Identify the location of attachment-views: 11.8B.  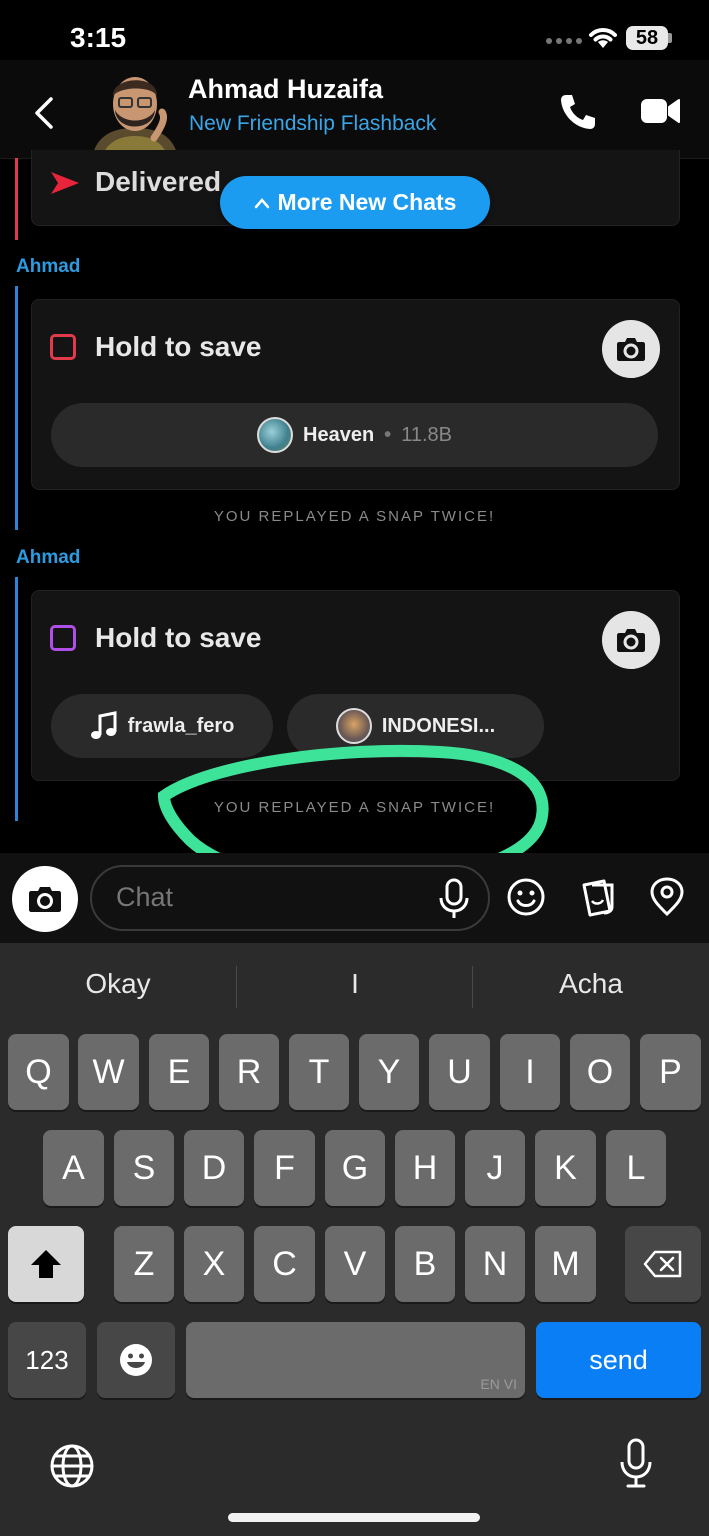
(426, 434).